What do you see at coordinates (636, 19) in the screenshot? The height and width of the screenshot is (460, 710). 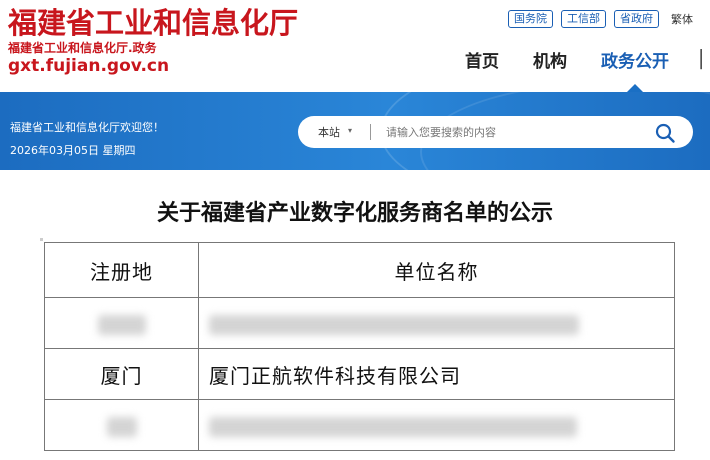 I see `link-provincial-gov: 省政府` at bounding box center [636, 19].